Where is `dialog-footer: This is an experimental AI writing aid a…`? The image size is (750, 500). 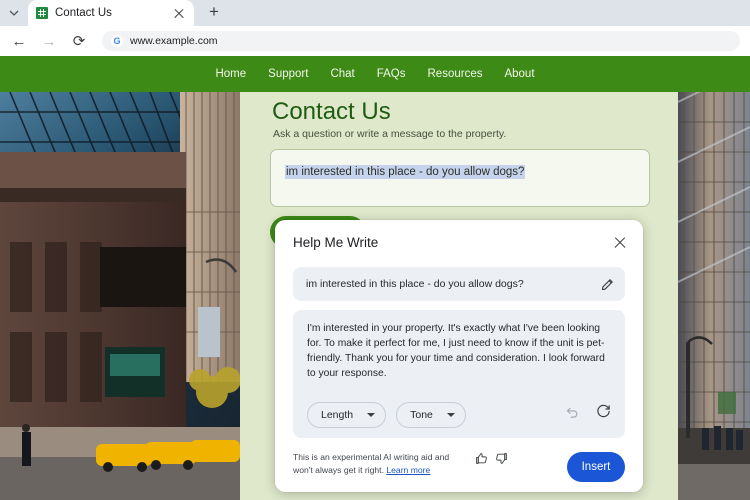
dialog-footer: This is an experimental AI writing aid a… is located at coordinates (459, 468).